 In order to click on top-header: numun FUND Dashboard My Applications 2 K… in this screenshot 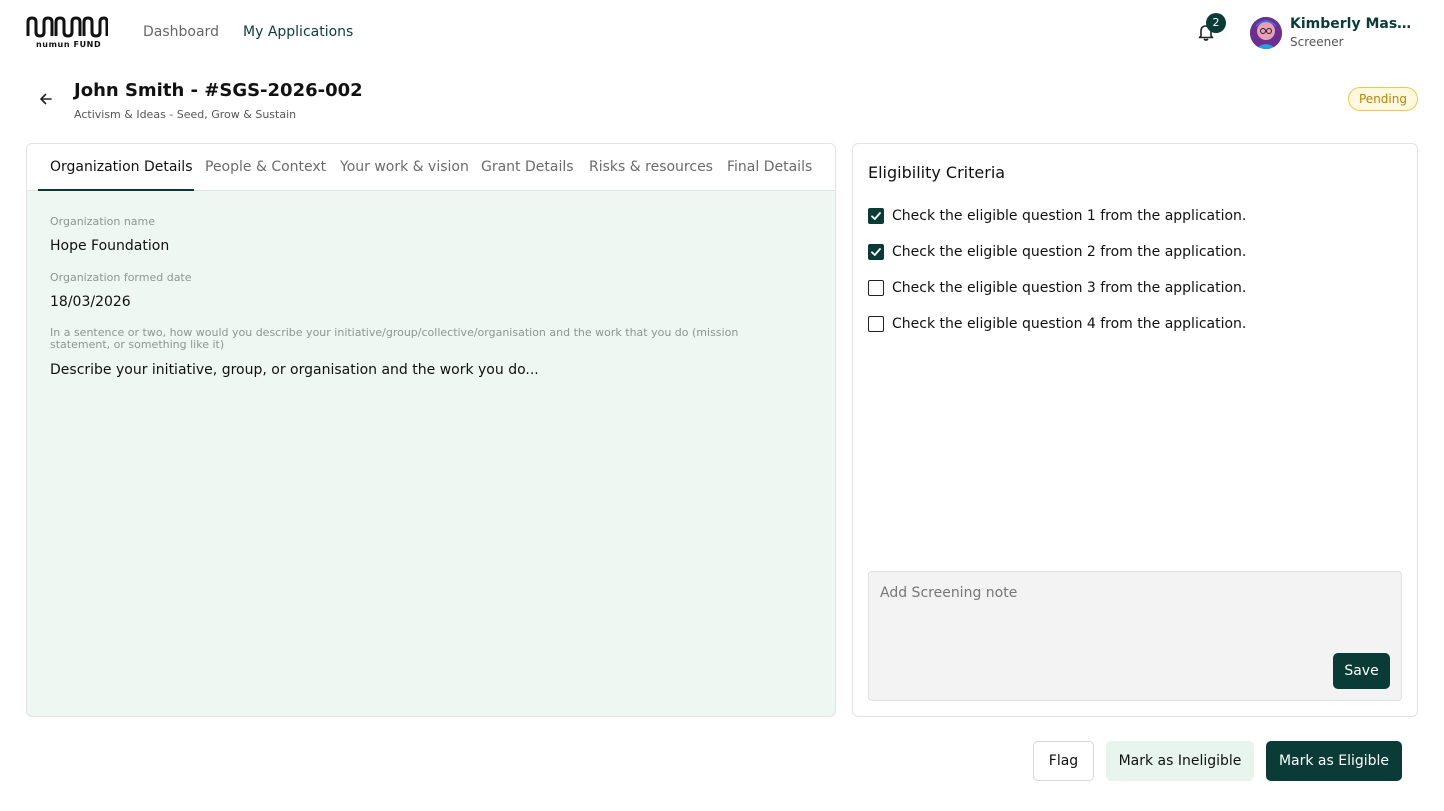, I will do `click(722, 33)`.